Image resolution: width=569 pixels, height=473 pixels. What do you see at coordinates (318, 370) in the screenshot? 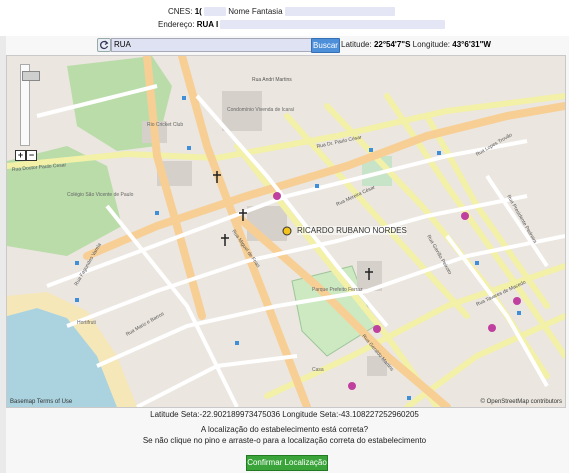
I see `place-label-casa: Casa` at bounding box center [318, 370].